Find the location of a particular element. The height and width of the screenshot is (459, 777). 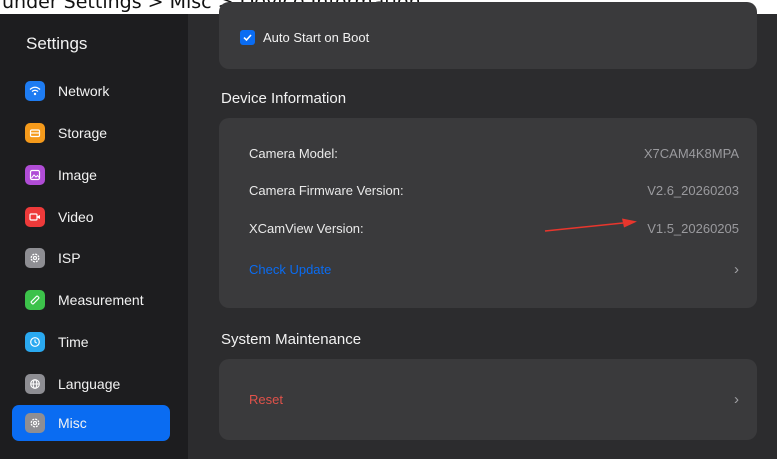

sidebar-item-measurement: Measurement is located at coordinates (91, 300).